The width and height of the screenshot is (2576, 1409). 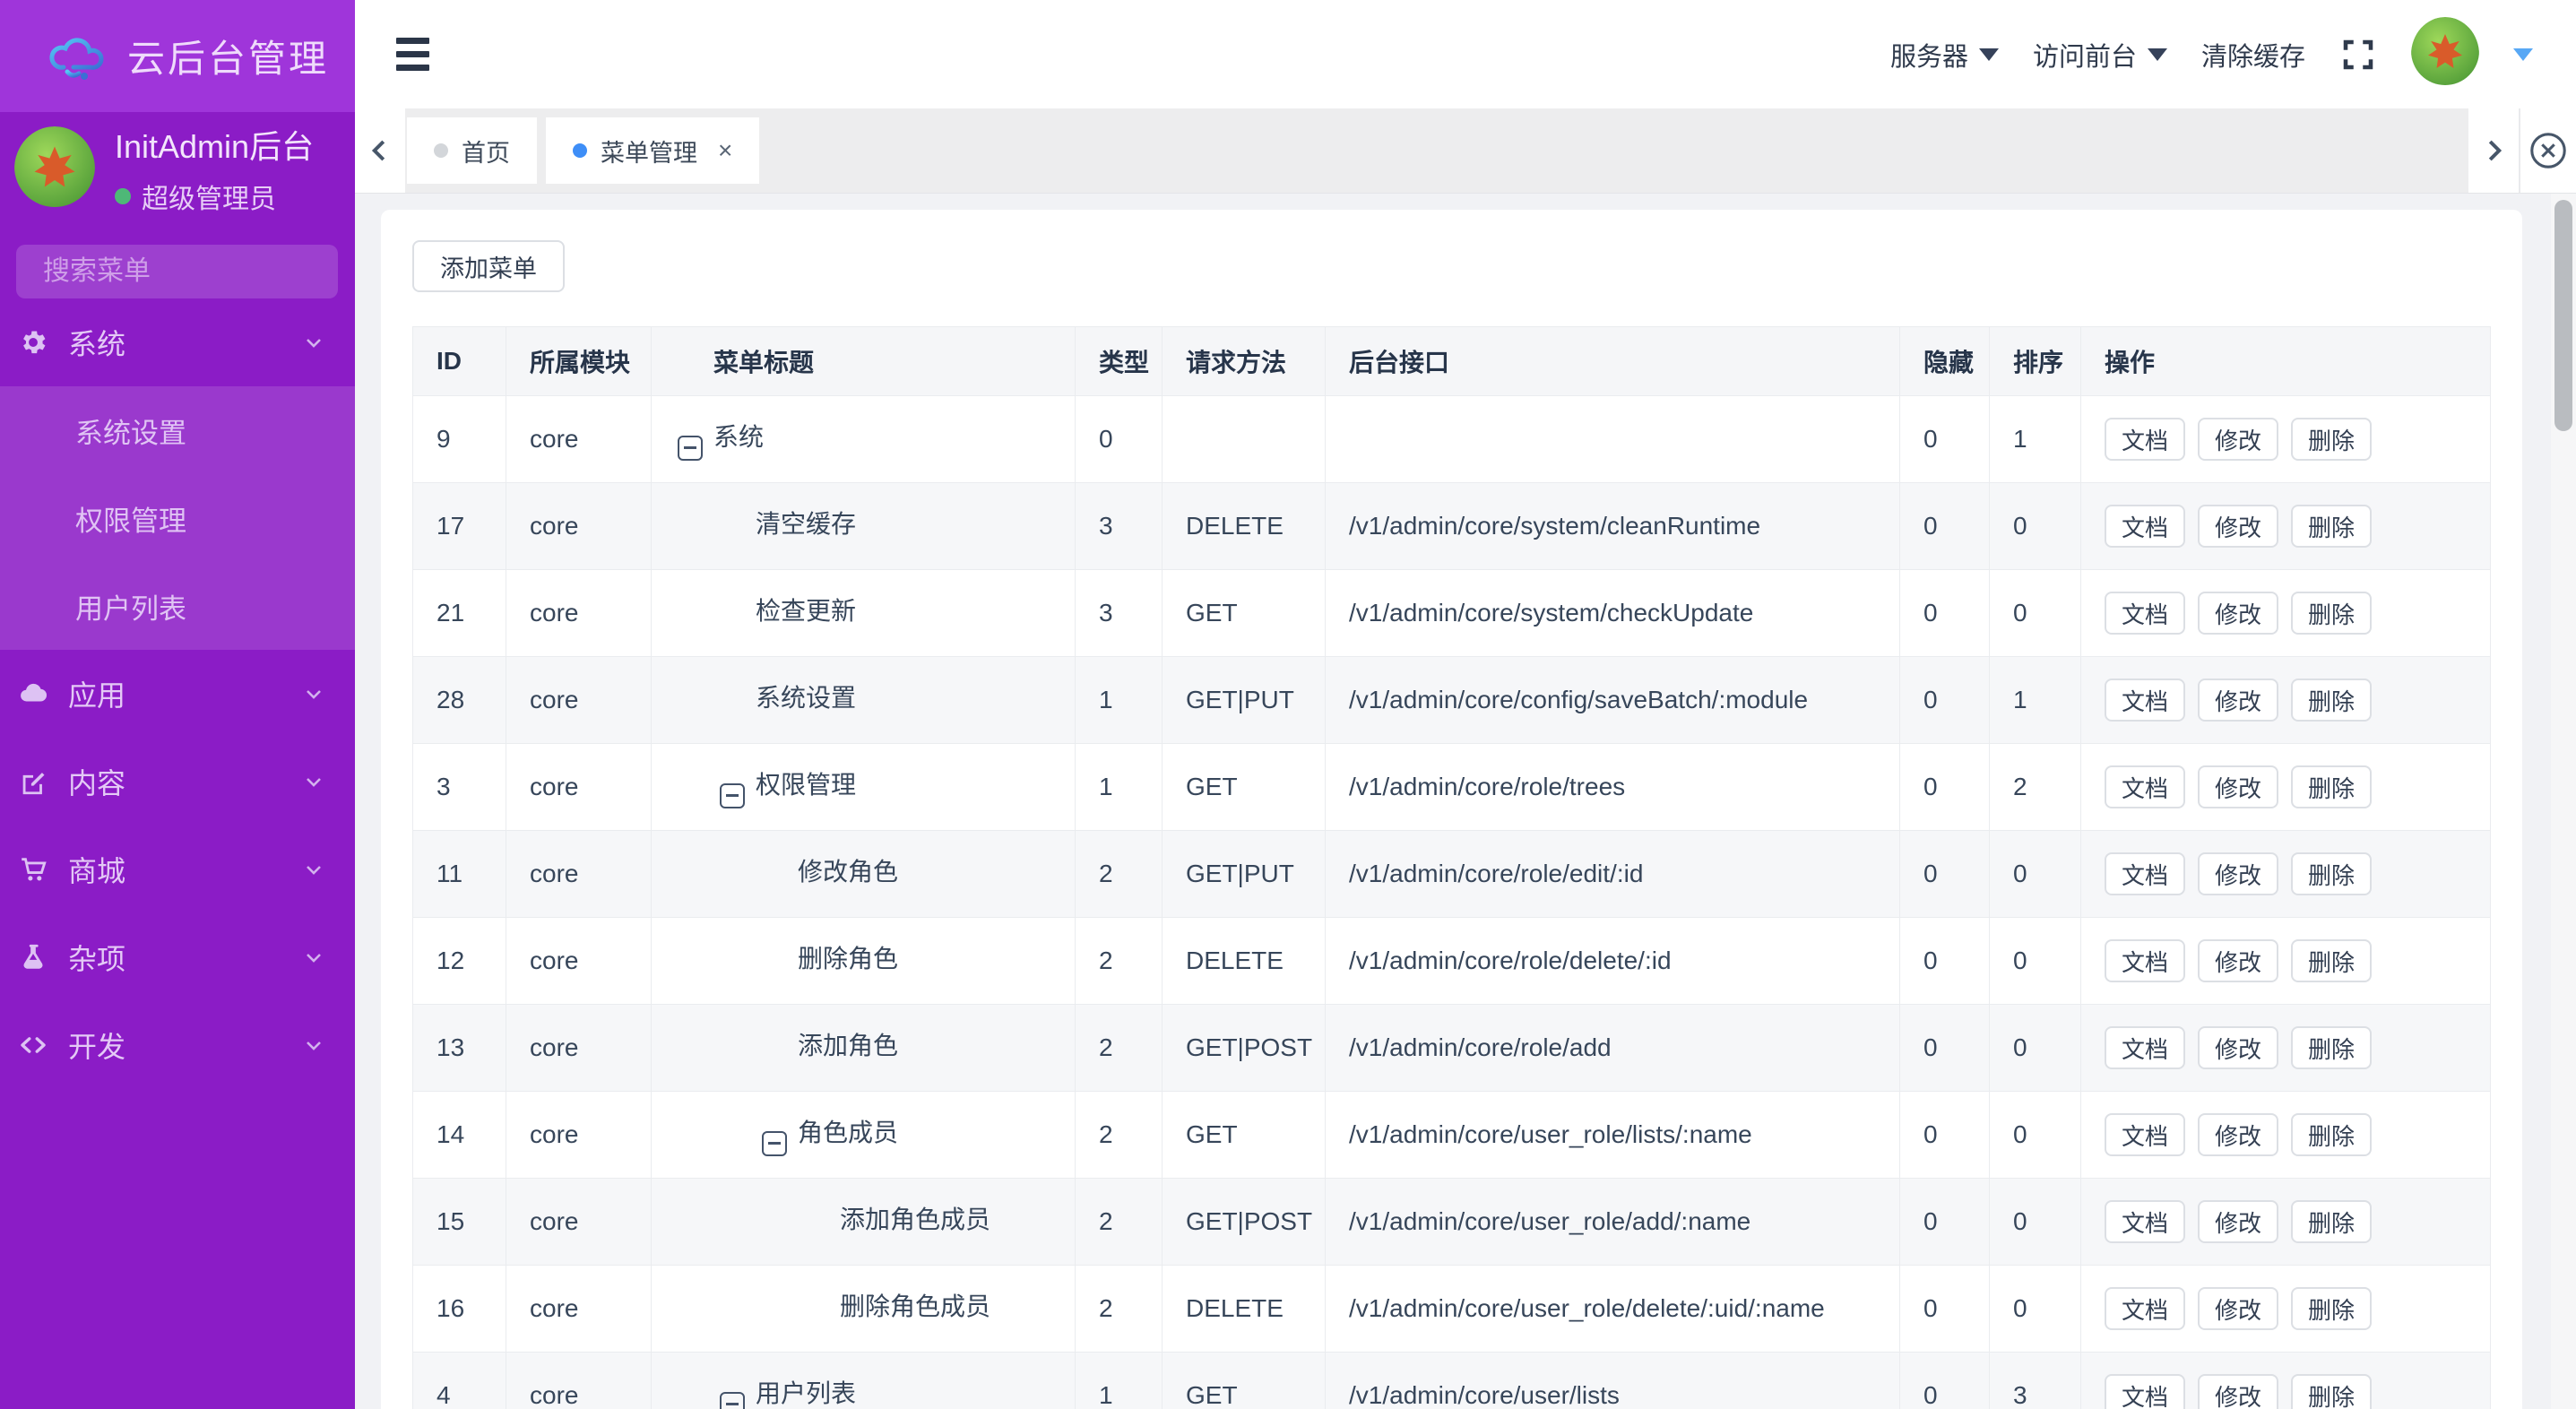 I want to click on fullscreen-icon, so click(x=2358, y=54).